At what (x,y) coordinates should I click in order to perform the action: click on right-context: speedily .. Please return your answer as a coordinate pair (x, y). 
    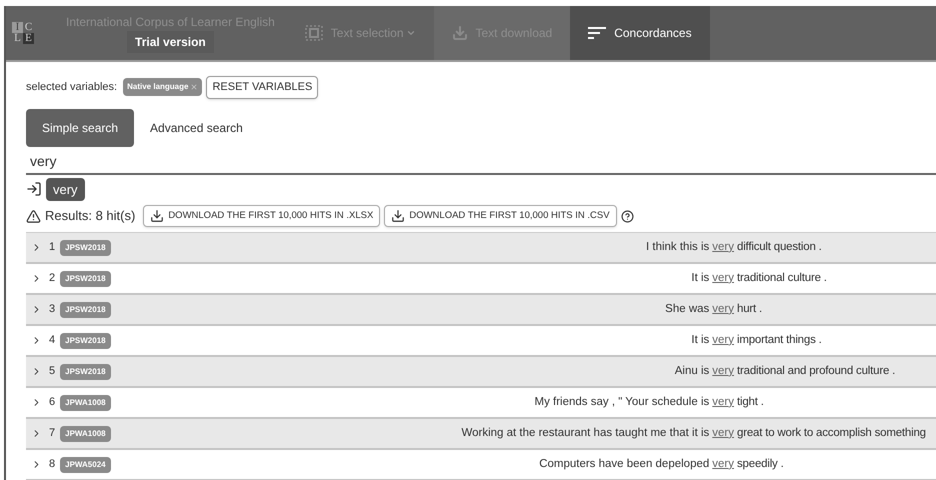
    Looking at the image, I should click on (761, 464).